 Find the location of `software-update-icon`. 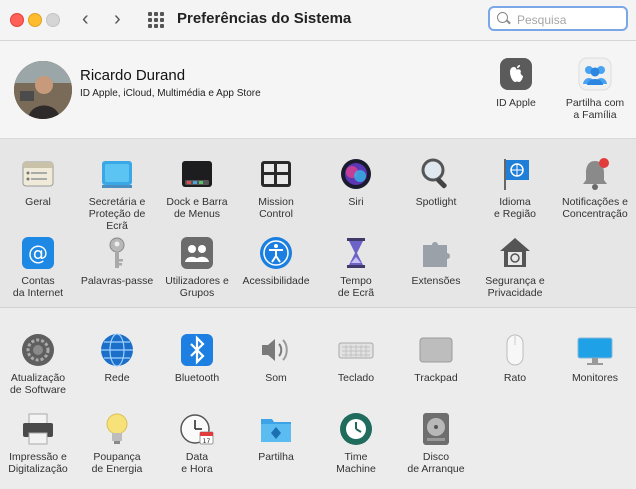

software-update-icon is located at coordinates (38, 350).